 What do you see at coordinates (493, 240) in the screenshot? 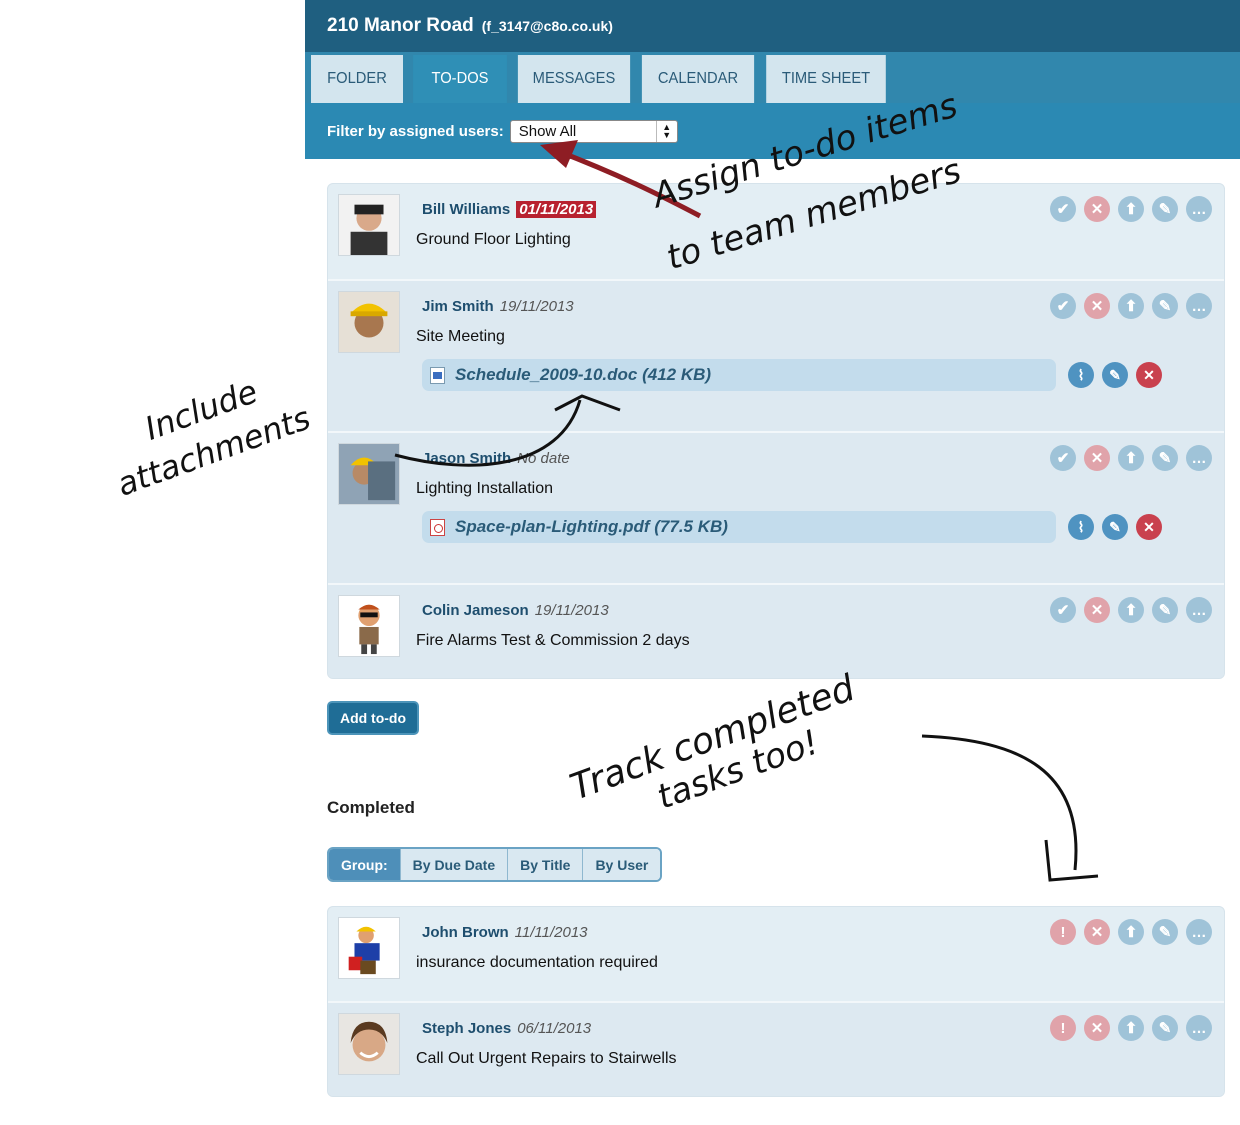
I see `todo-title: Ground Floor Lighting` at bounding box center [493, 240].